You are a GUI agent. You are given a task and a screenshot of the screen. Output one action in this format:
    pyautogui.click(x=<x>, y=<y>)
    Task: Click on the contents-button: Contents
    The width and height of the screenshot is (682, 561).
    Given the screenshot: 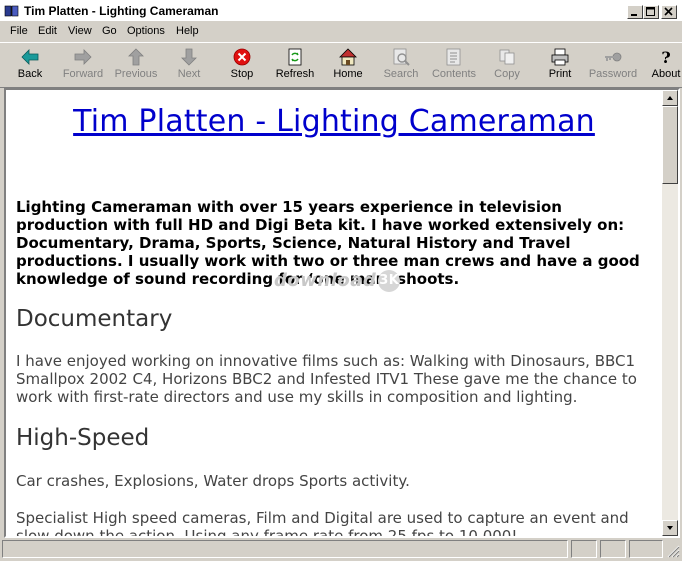 What is the action you would take?
    pyautogui.click(x=454, y=66)
    